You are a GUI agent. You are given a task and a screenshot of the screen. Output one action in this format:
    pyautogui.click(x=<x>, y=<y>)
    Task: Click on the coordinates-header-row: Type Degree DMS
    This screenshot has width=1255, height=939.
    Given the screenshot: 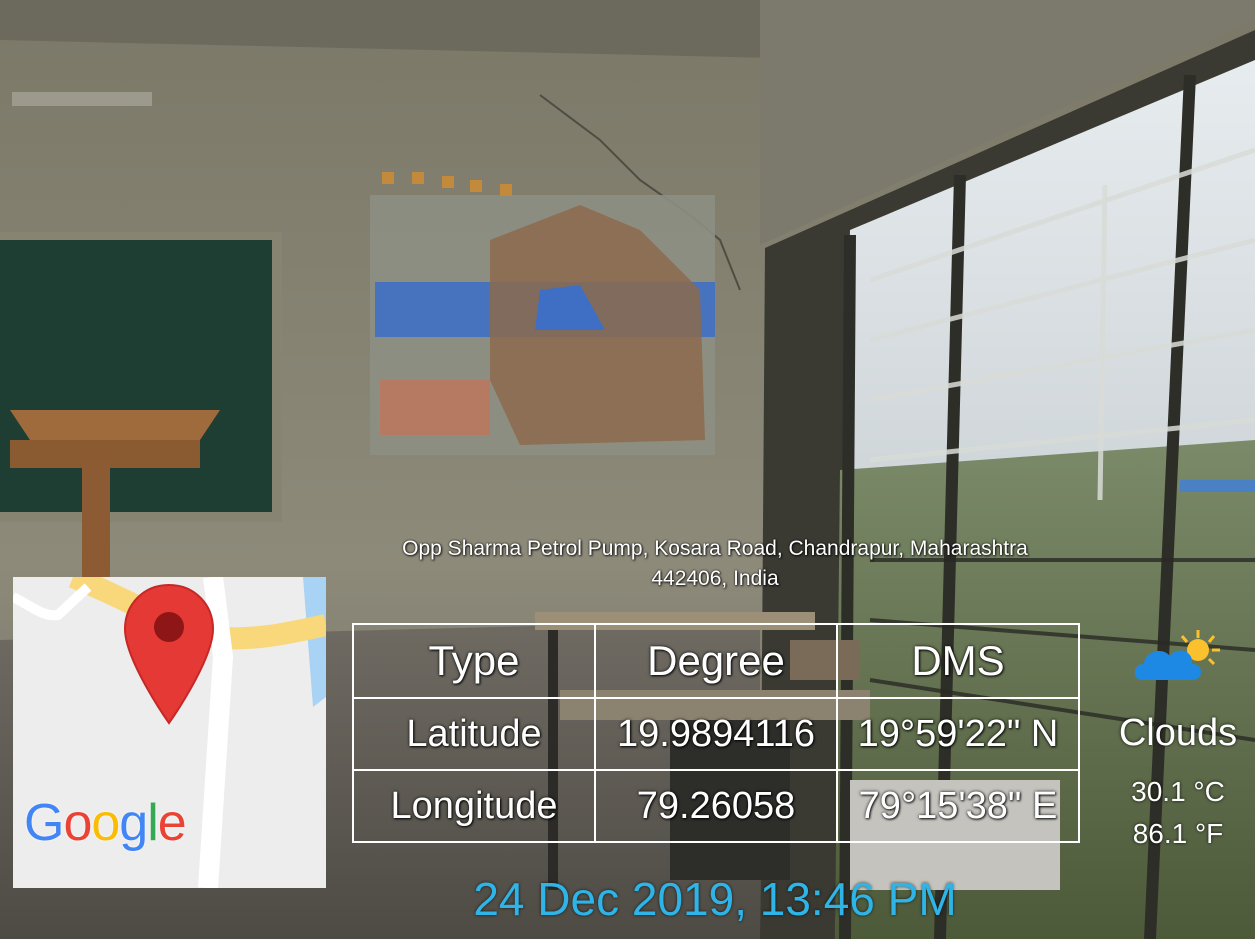 What is the action you would take?
    pyautogui.click(x=716, y=661)
    